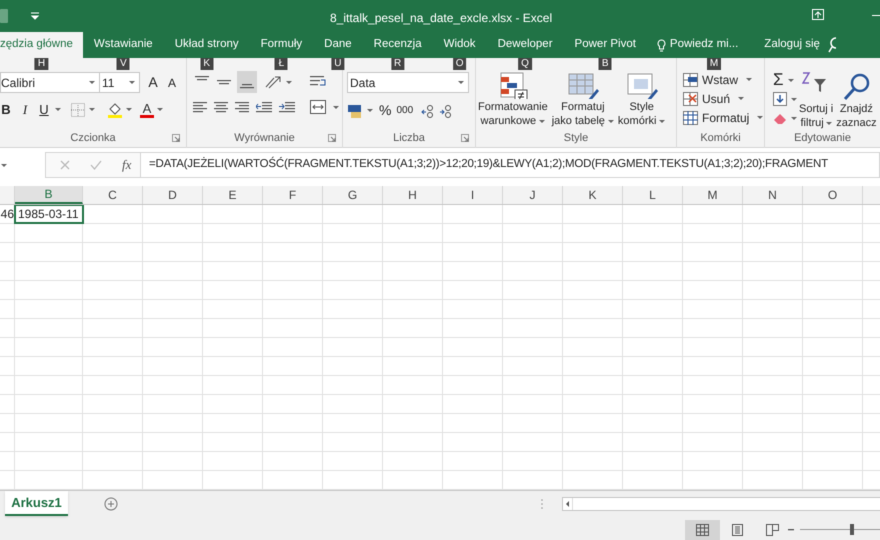 Image resolution: width=880 pixels, height=540 pixels. I want to click on ribbon-button: Style komórki, so click(642, 99).